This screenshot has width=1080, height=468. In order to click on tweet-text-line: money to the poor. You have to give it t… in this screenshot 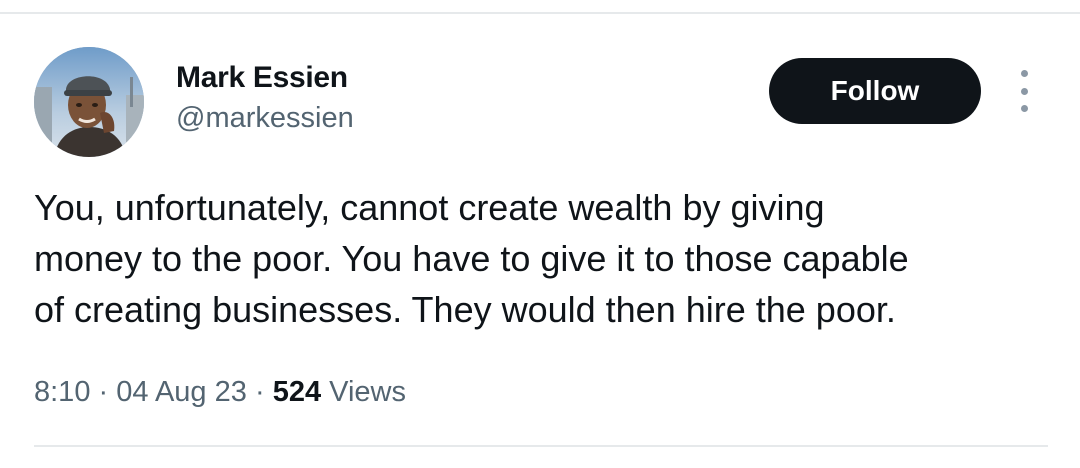, I will do `click(471, 258)`.